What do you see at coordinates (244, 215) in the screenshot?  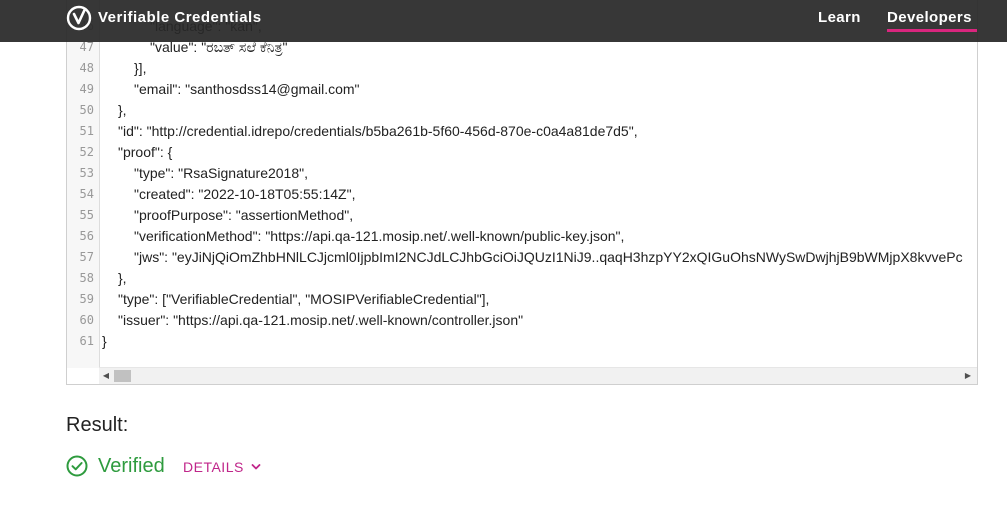 I see `code-text: "proofPurpose": "assertionMethod",` at bounding box center [244, 215].